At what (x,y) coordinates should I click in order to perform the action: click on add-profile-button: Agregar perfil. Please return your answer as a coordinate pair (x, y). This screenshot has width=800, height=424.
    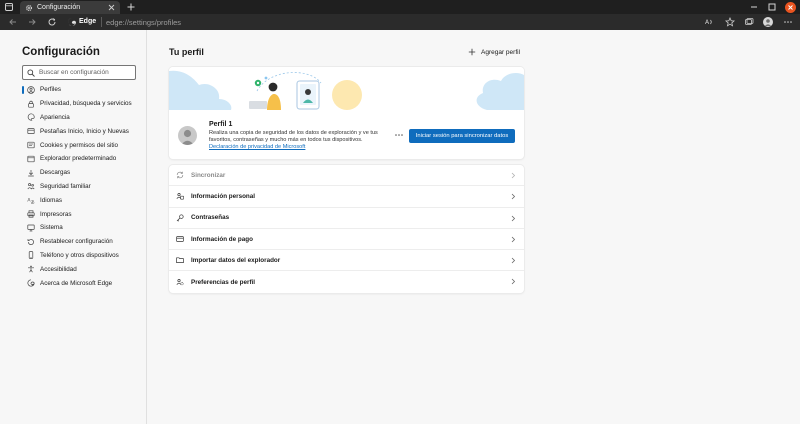
    Looking at the image, I should click on (494, 52).